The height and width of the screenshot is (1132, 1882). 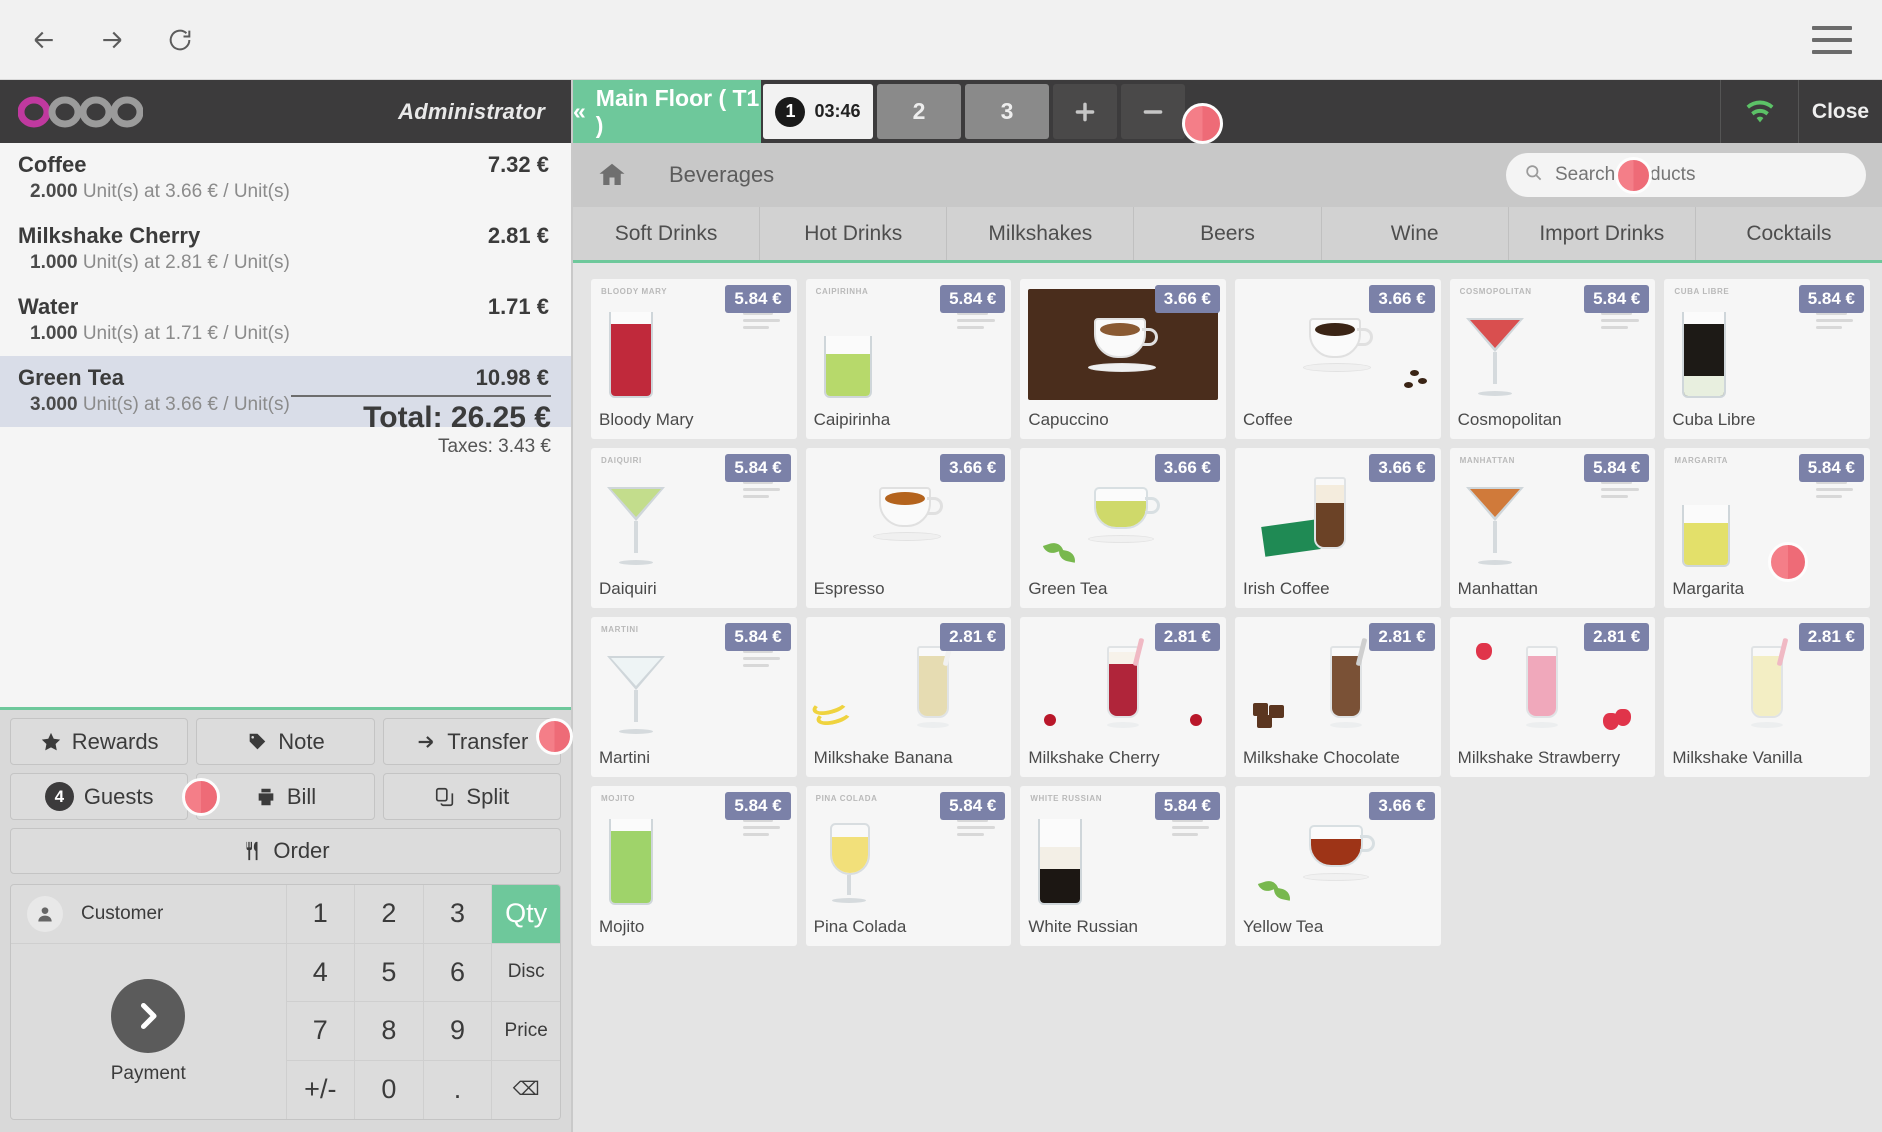 What do you see at coordinates (180, 40) in the screenshot?
I see `reload-icon` at bounding box center [180, 40].